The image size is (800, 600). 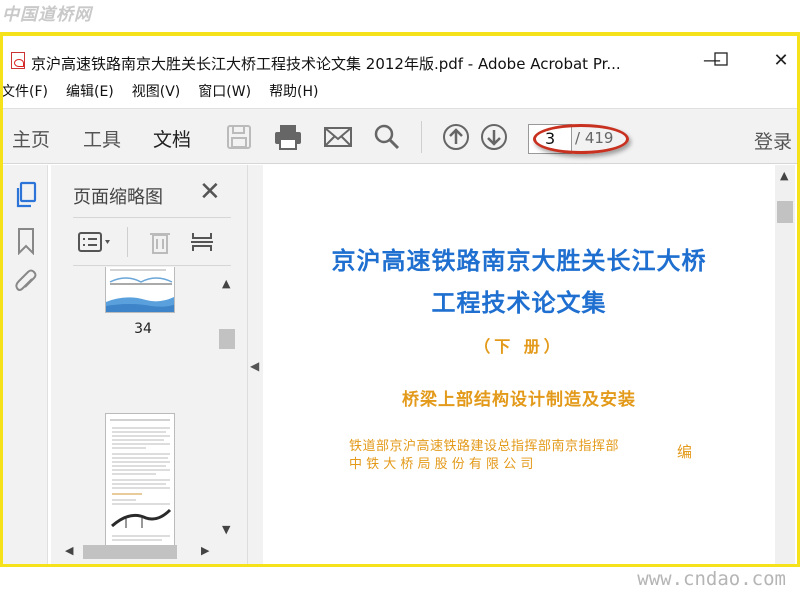 I want to click on panel-close-button: ✕, so click(x=210, y=192).